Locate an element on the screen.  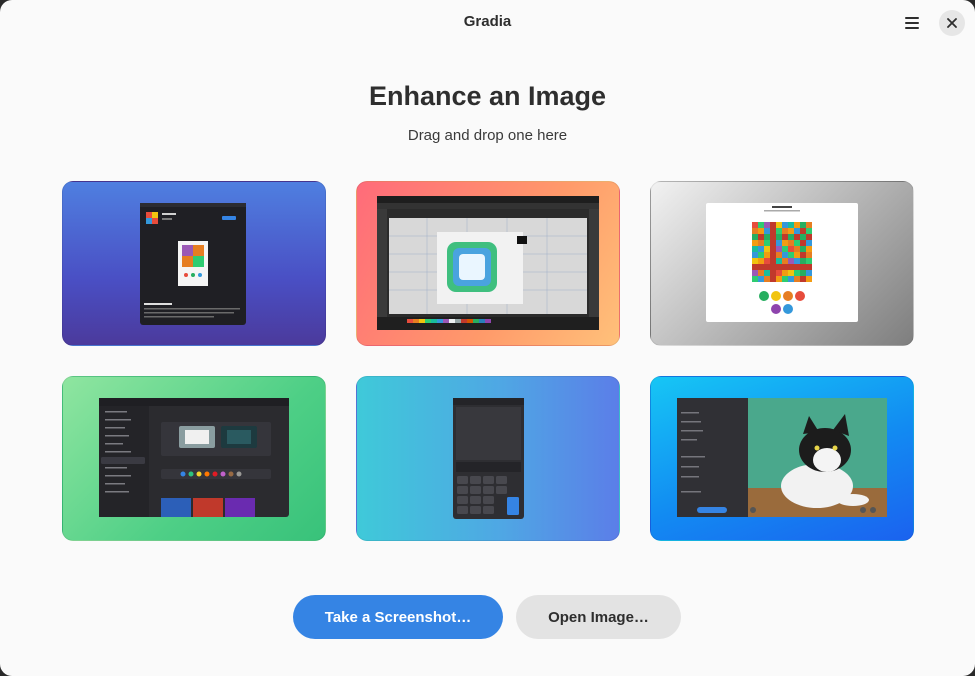
close-icon is located at coordinates (952, 23).